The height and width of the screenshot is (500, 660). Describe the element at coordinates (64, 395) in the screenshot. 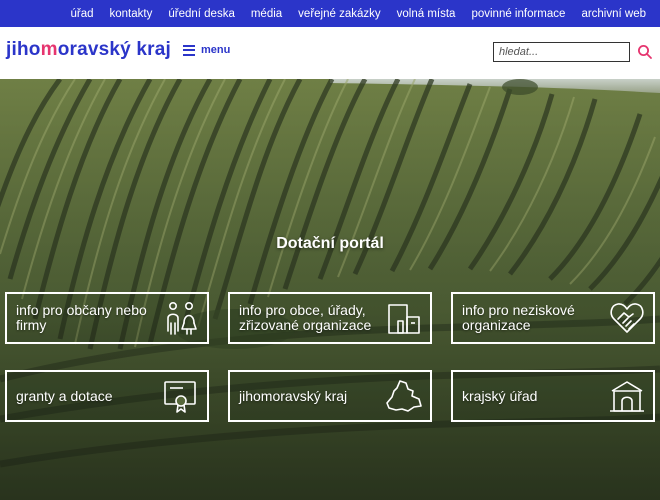

I see `tile-label: granty a dotace` at that location.